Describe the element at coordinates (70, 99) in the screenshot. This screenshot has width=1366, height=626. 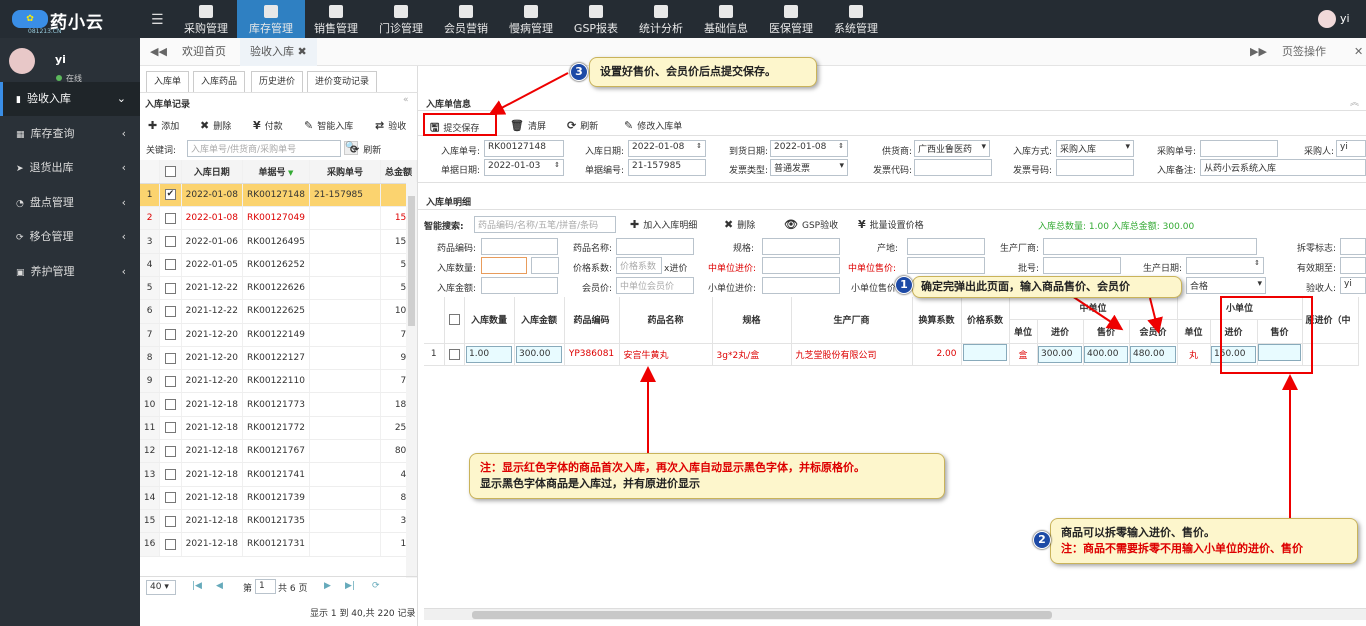
I see `sidebar-item: ▮ 验收入库 ⌄` at that location.